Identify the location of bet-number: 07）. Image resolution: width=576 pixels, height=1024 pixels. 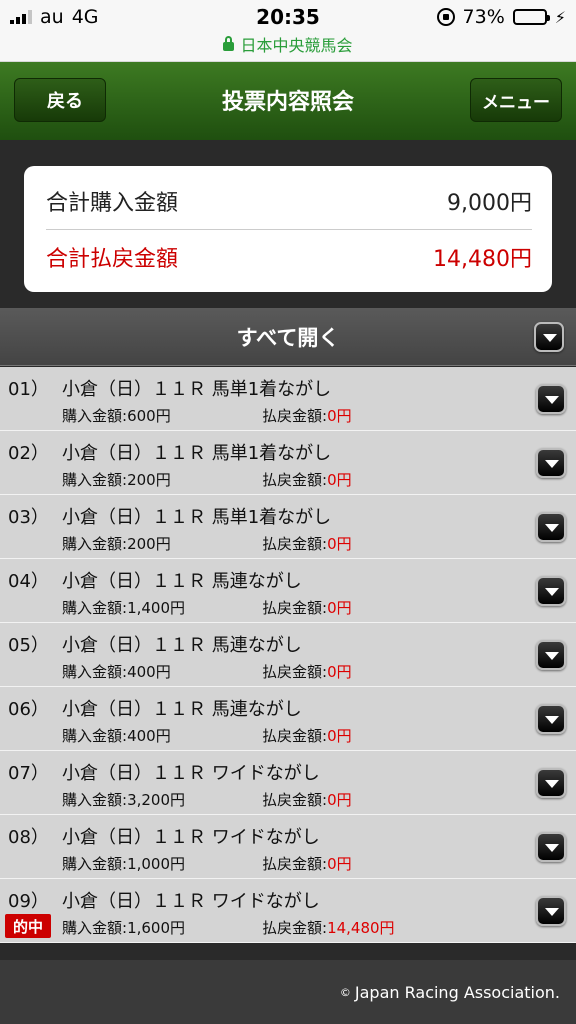
(28, 773).